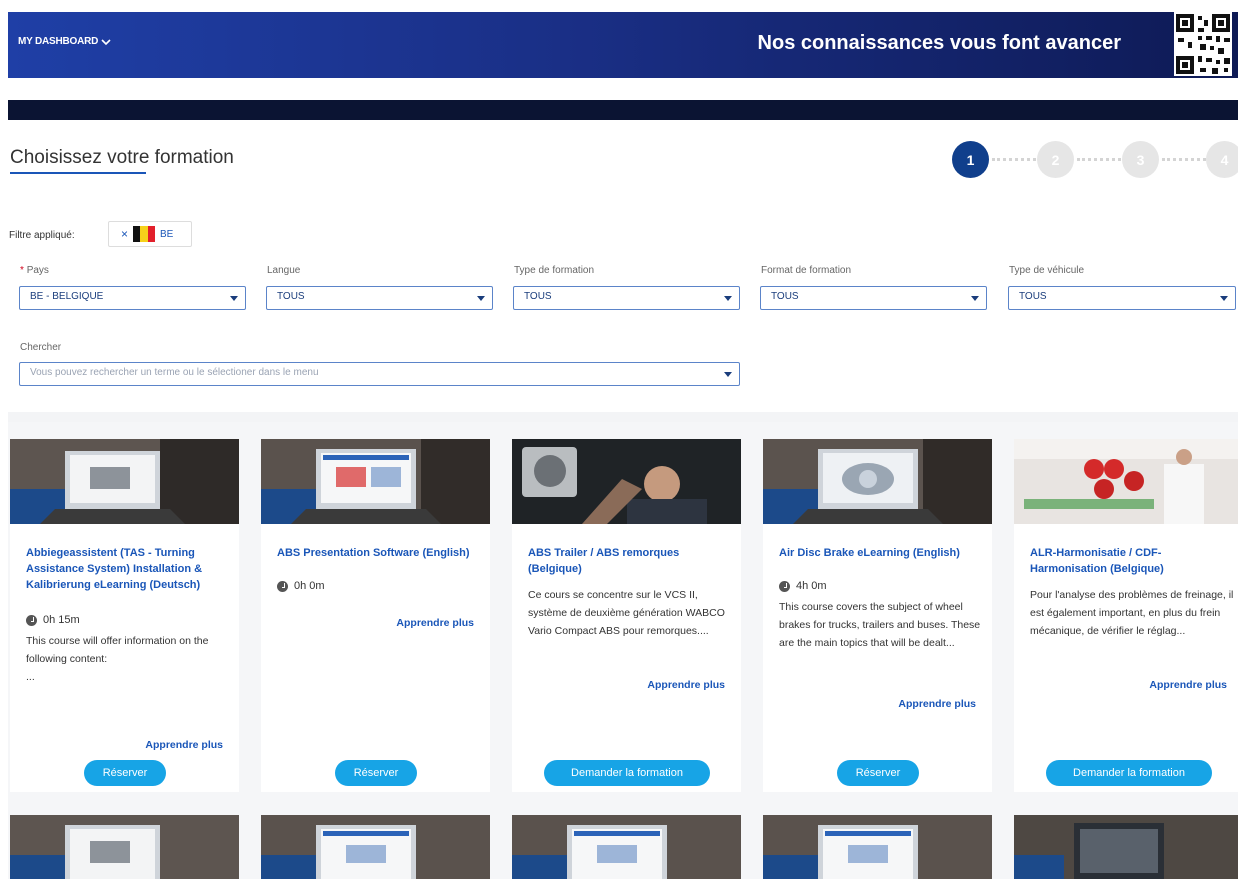 The image size is (1238, 879). I want to click on qr-code-icon, so click(1203, 44).